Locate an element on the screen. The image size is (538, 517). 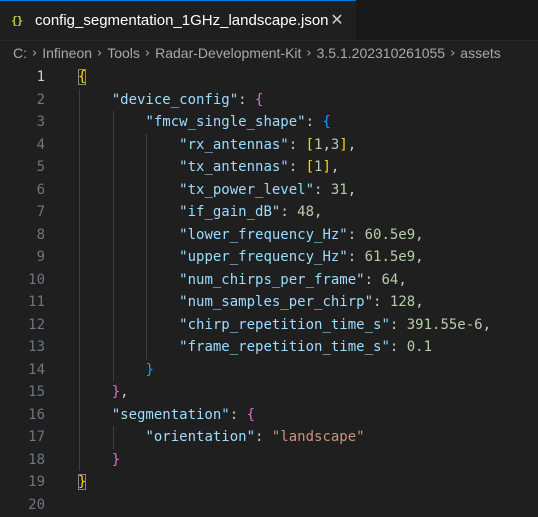
code-line: 17 "orientation": "landscape" is located at coordinates (269, 437).